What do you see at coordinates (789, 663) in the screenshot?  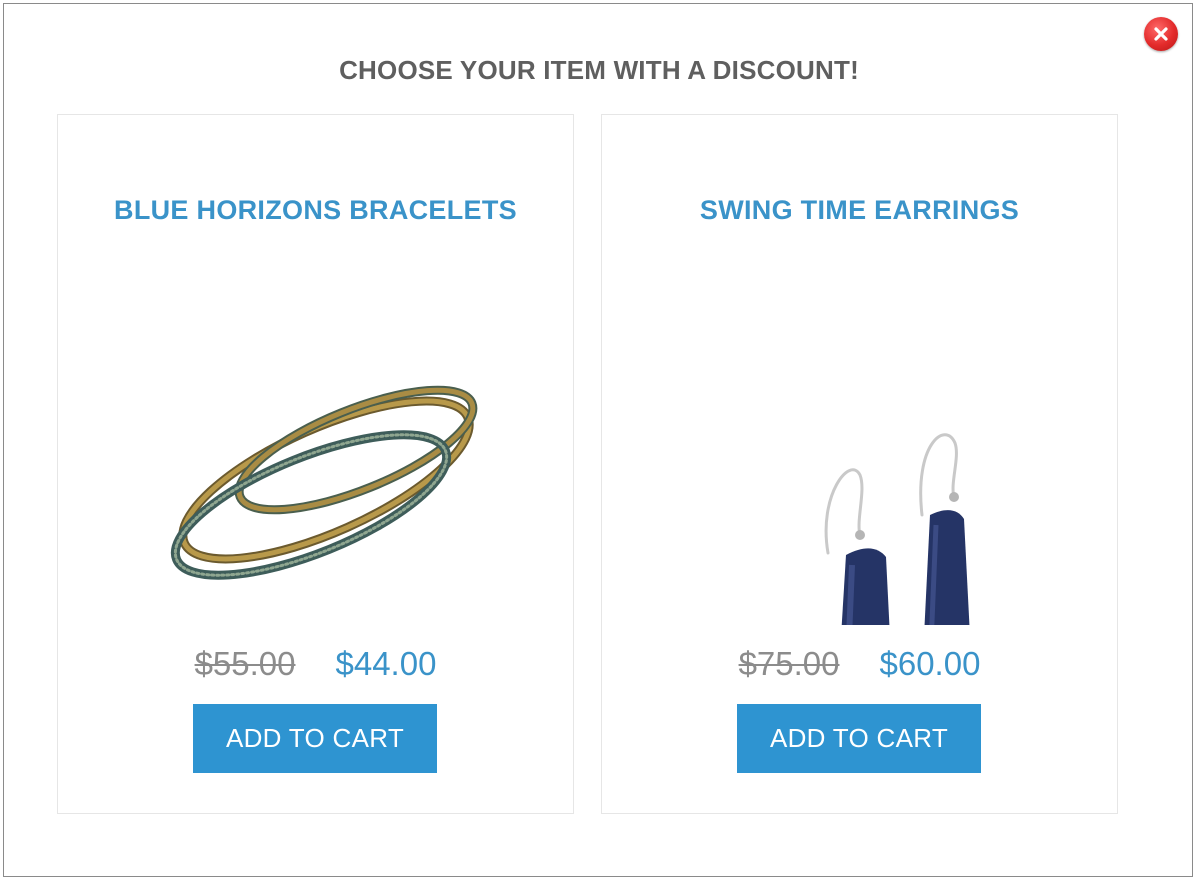 I see `original-price: $75.00` at bounding box center [789, 663].